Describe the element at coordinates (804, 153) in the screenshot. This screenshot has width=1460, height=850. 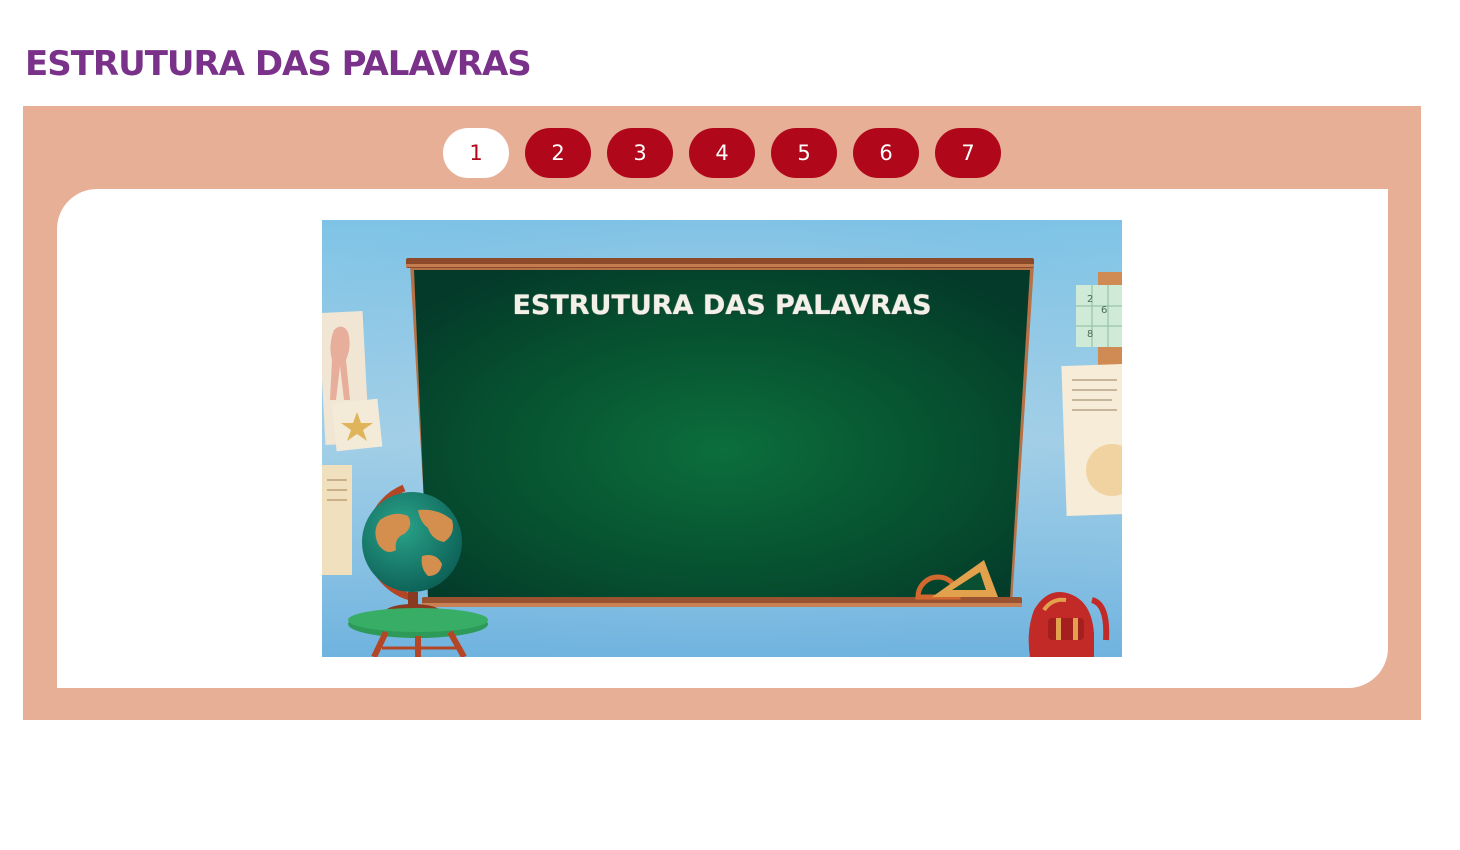
I see `page-button-5: 5` at that location.